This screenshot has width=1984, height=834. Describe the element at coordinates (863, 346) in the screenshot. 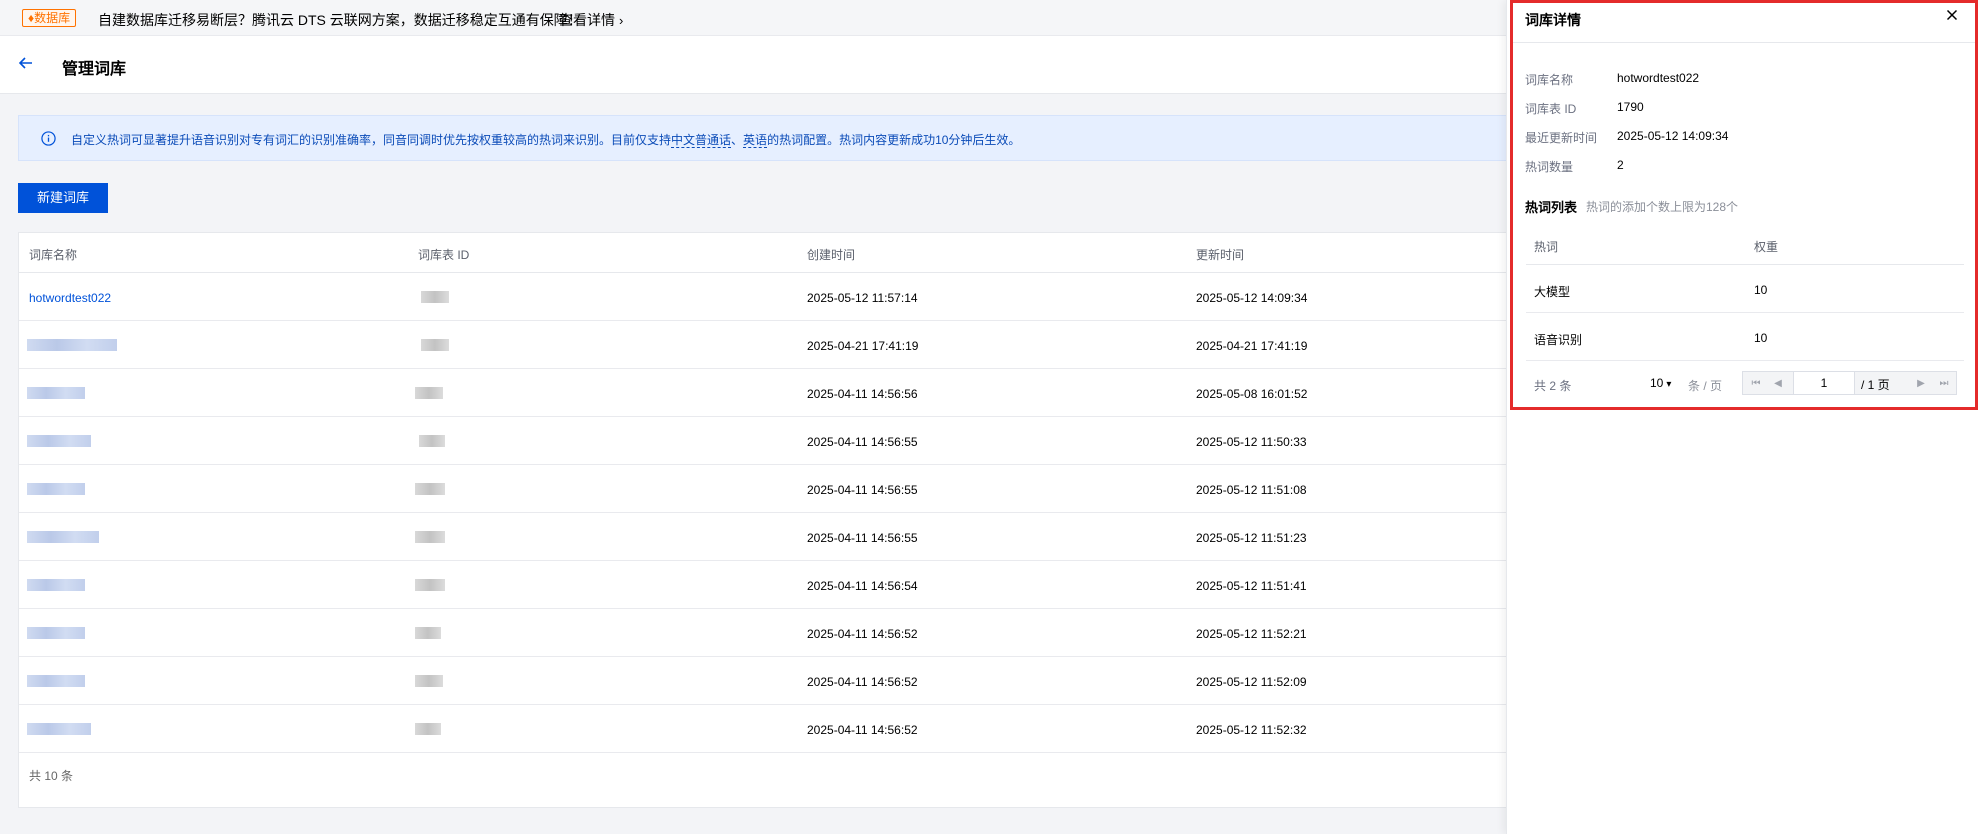

I see `created-time: 2025-04-21 17:41:19` at that location.